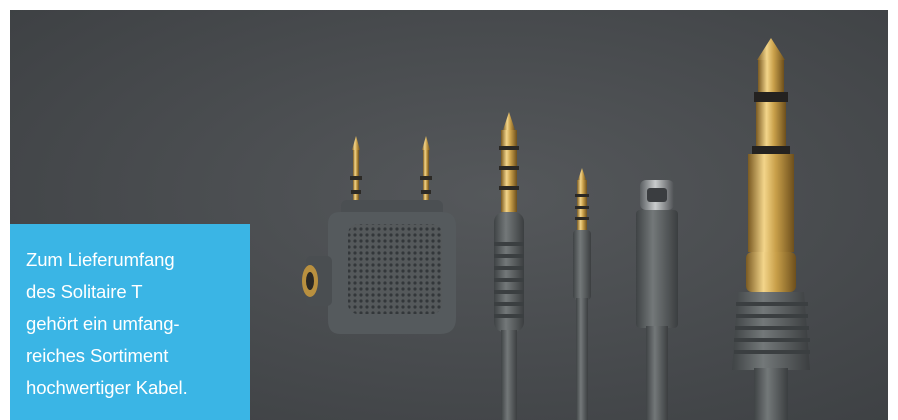 The height and width of the screenshot is (420, 898). What do you see at coordinates (97, 355) in the screenshot?
I see `caption-line: reiches Sortiment` at bounding box center [97, 355].